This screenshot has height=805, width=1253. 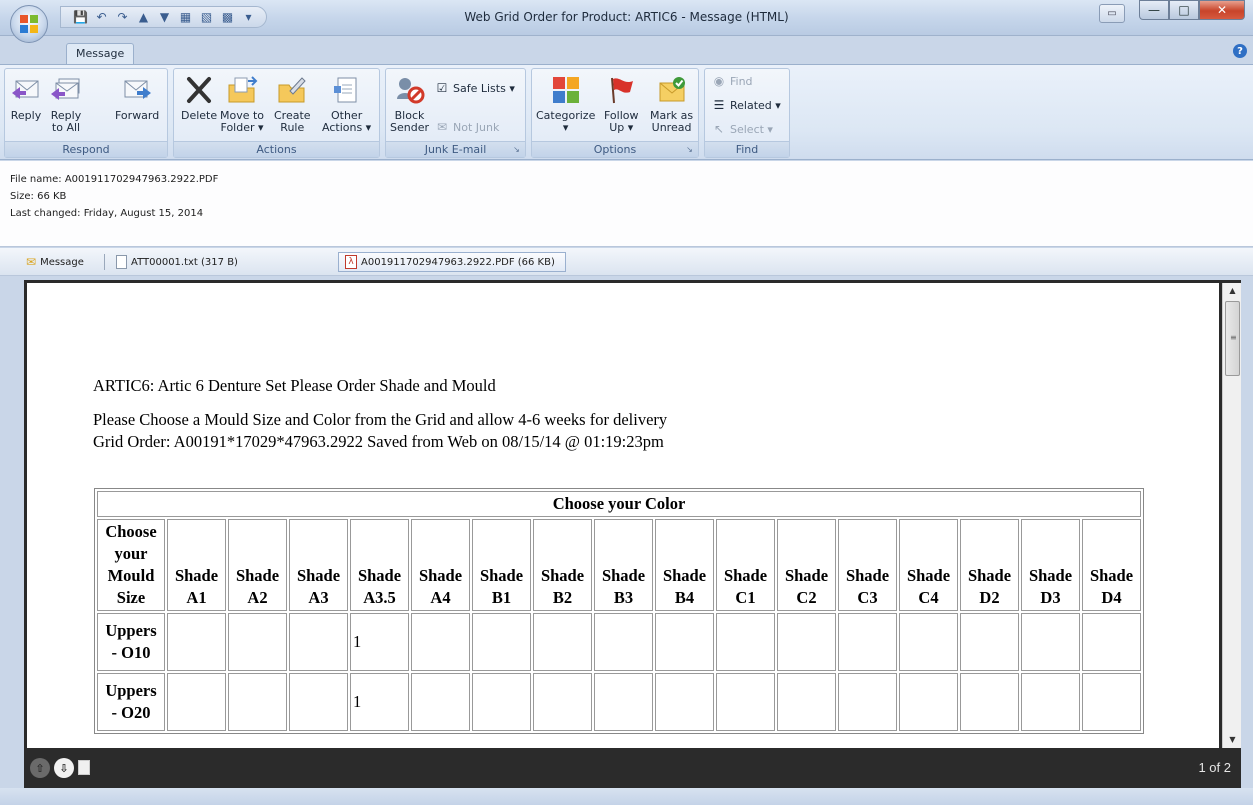 I want to click on mould-size-label: Uppers - O10, so click(x=131, y=642).